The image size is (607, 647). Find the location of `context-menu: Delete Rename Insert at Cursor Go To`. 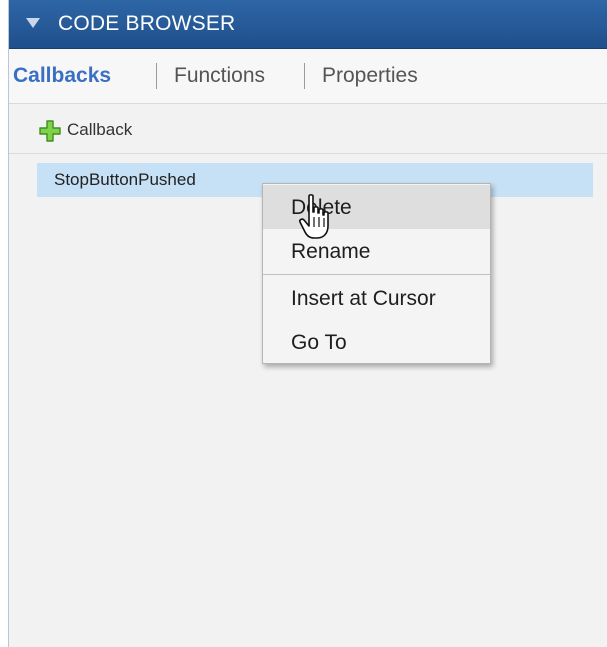

context-menu: Delete Rename Insert at Cursor Go To is located at coordinates (376, 273).